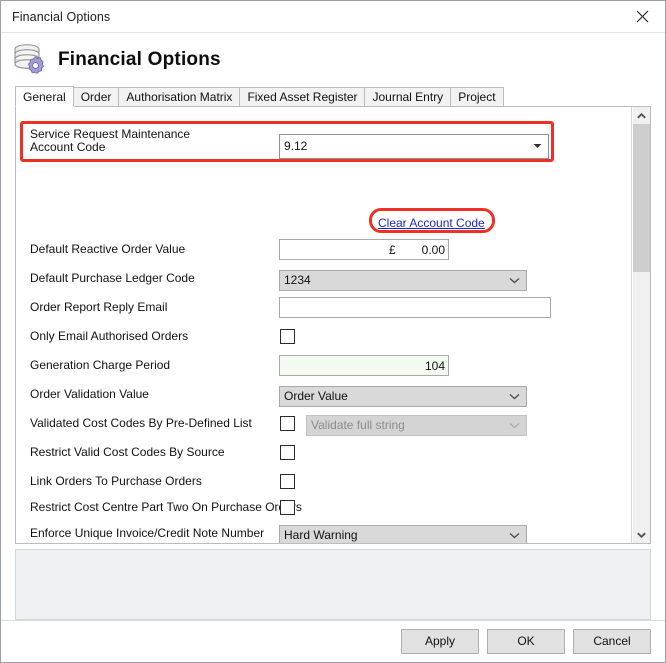  I want to click on tab-fixed-asset-register: Fixed Asset Register, so click(302, 97).